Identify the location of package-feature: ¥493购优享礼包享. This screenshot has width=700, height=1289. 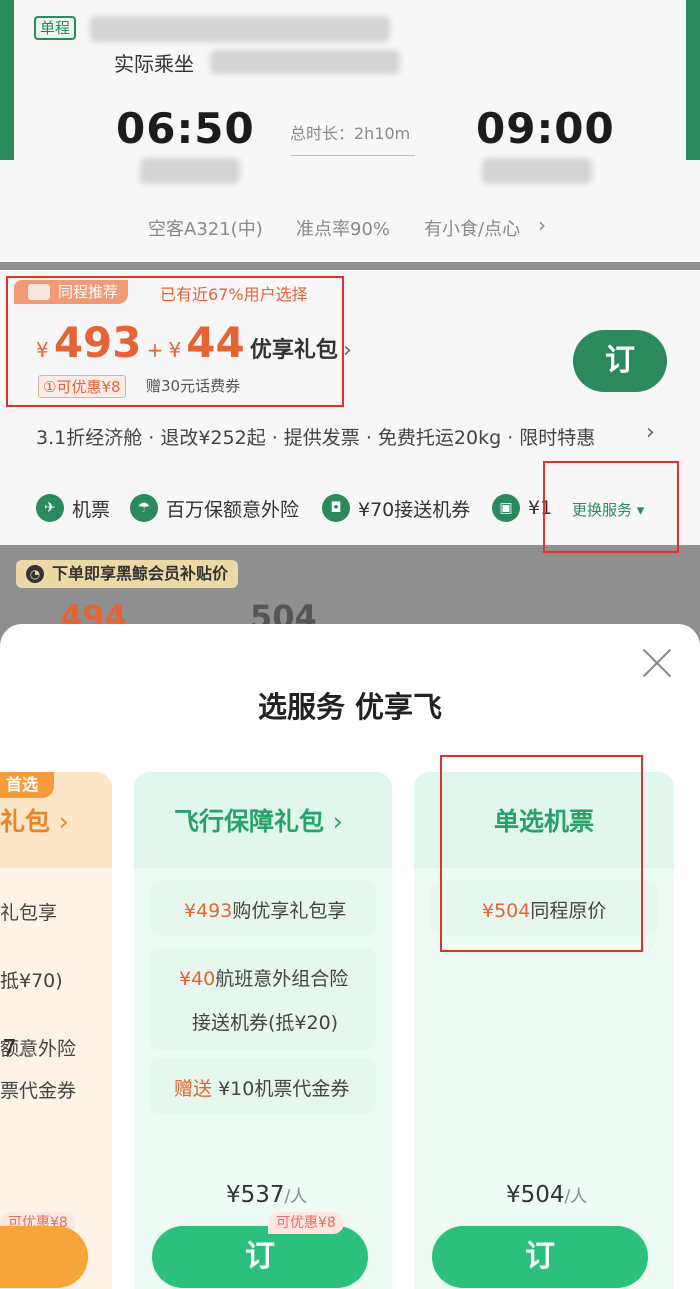
(265, 909).